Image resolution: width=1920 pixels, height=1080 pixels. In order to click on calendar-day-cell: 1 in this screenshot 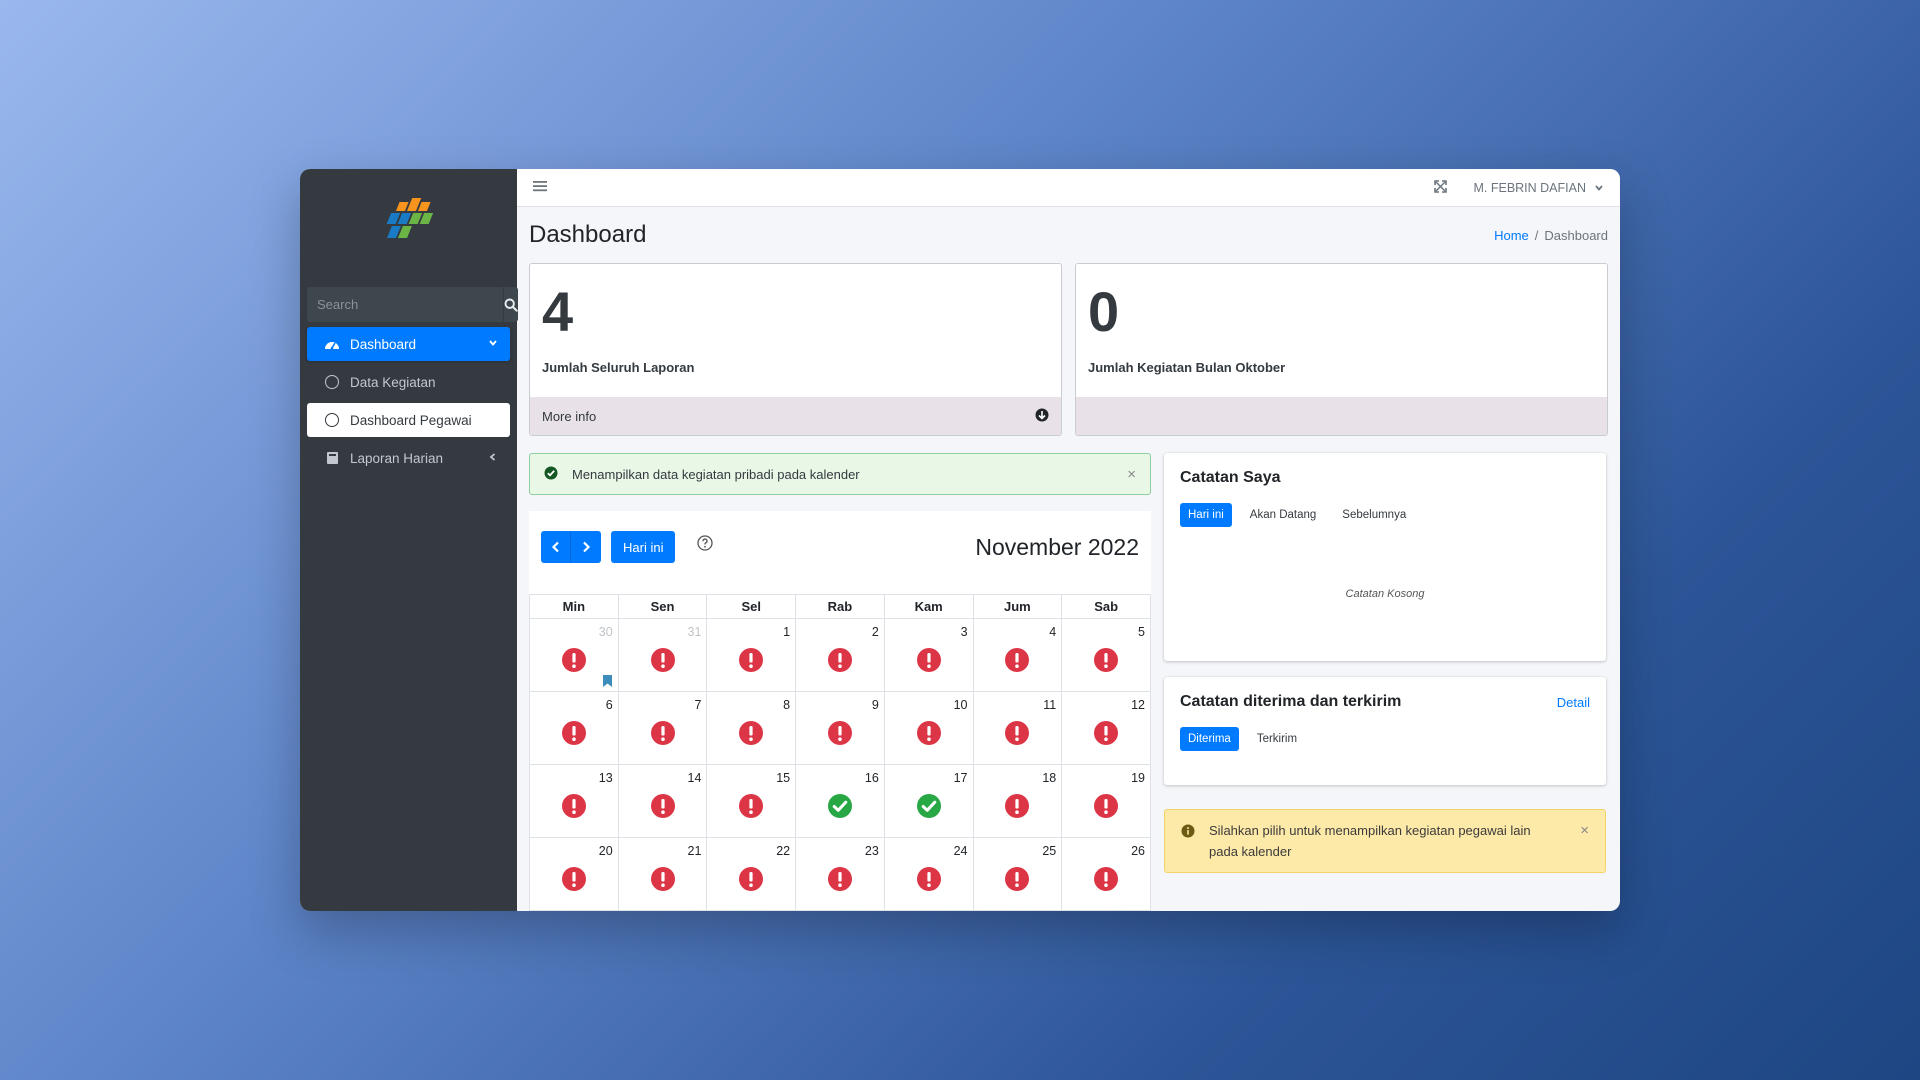, I will do `click(751, 655)`.